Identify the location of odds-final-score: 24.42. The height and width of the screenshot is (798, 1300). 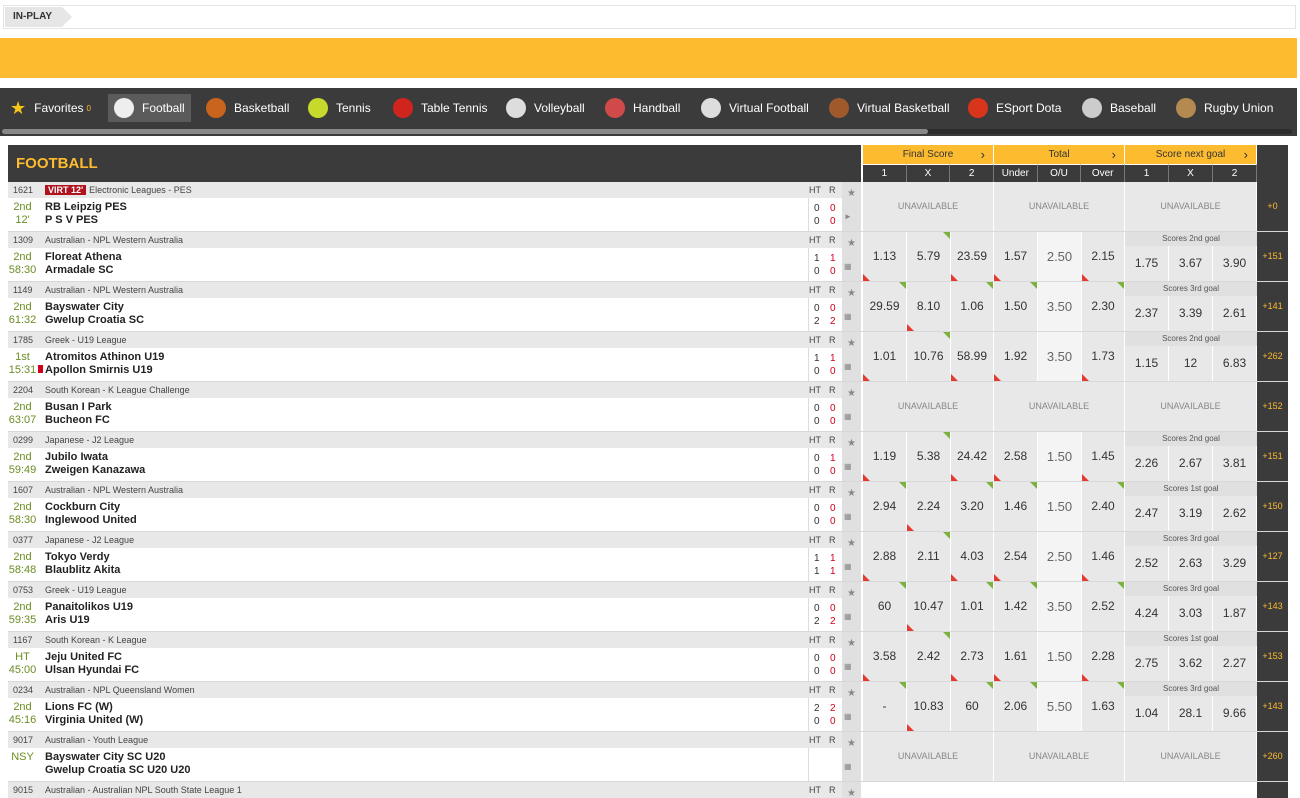
(972, 456).